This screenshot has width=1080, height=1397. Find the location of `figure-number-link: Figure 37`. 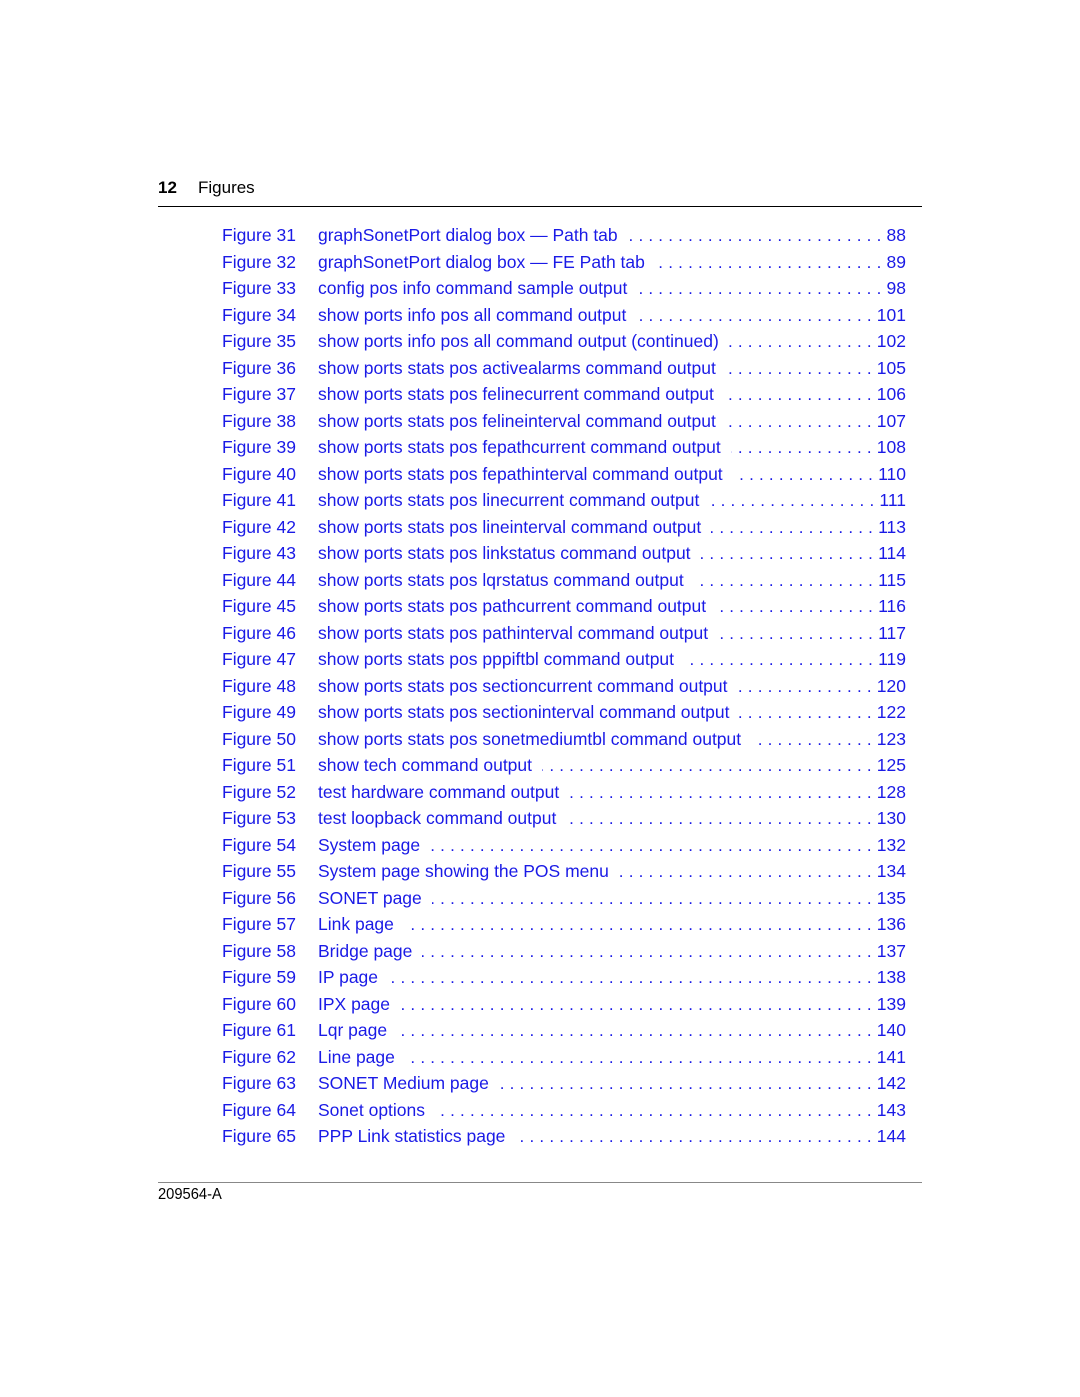

figure-number-link: Figure 37 is located at coordinates (270, 394).